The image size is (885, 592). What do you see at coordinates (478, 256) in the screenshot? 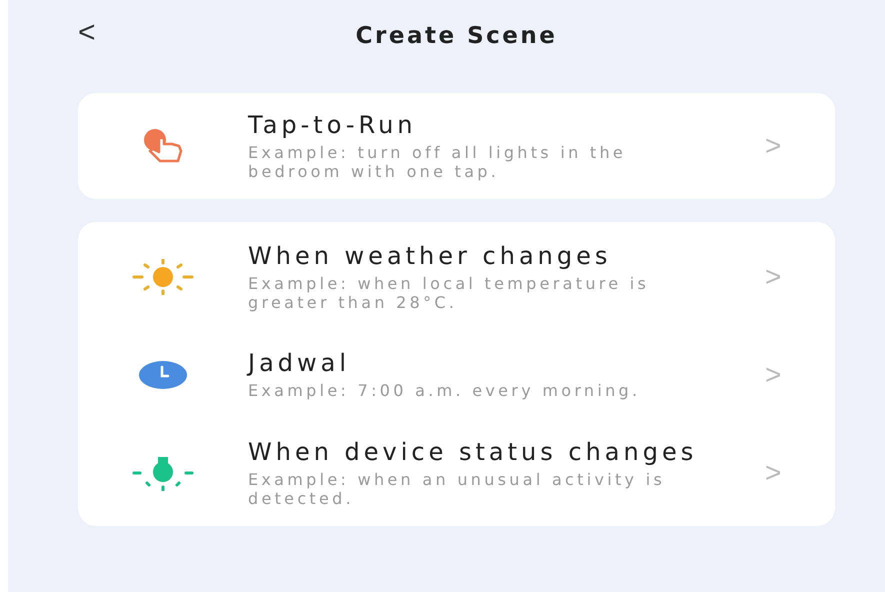
I see `option-title: When weather changes` at bounding box center [478, 256].